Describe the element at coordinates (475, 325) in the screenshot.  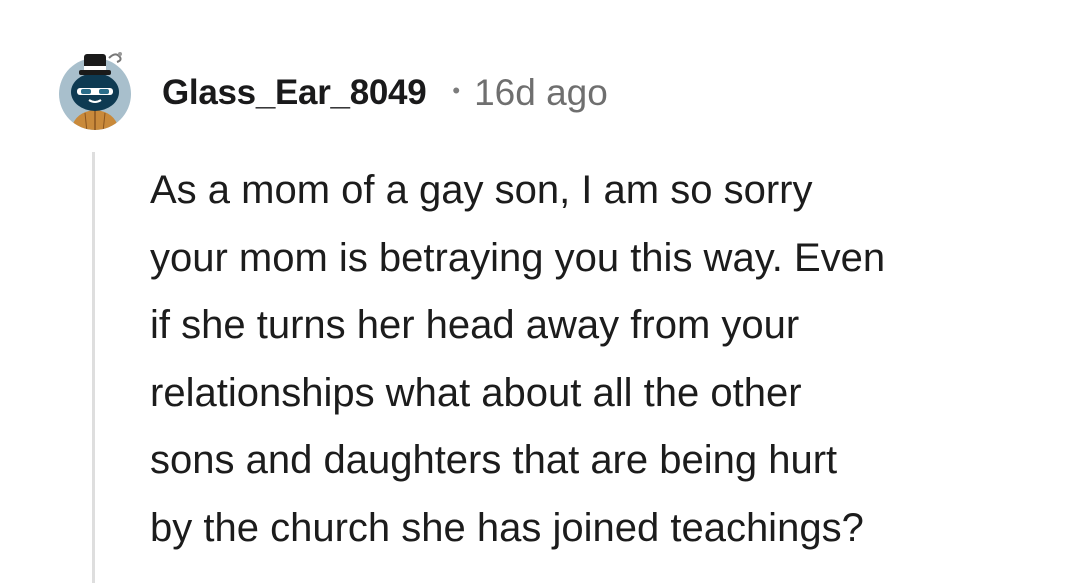
I see `comment-body-line: if she turns her head away from your` at that location.